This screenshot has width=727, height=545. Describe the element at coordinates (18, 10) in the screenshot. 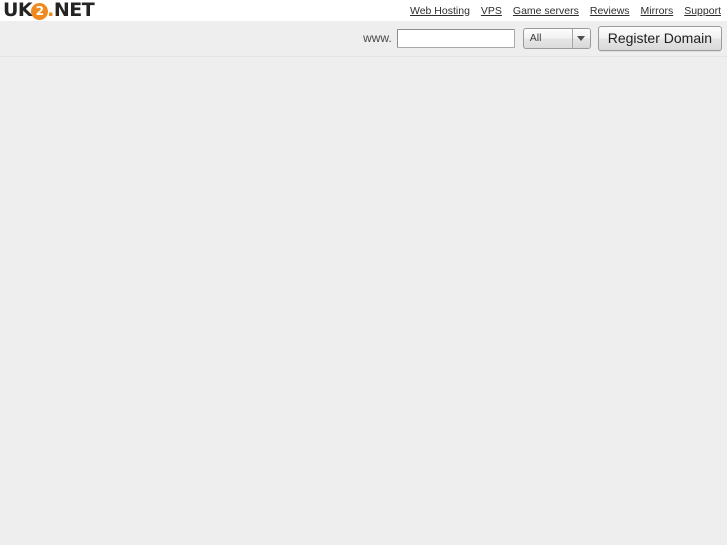

I see `logo-text-prefix: UK` at that location.